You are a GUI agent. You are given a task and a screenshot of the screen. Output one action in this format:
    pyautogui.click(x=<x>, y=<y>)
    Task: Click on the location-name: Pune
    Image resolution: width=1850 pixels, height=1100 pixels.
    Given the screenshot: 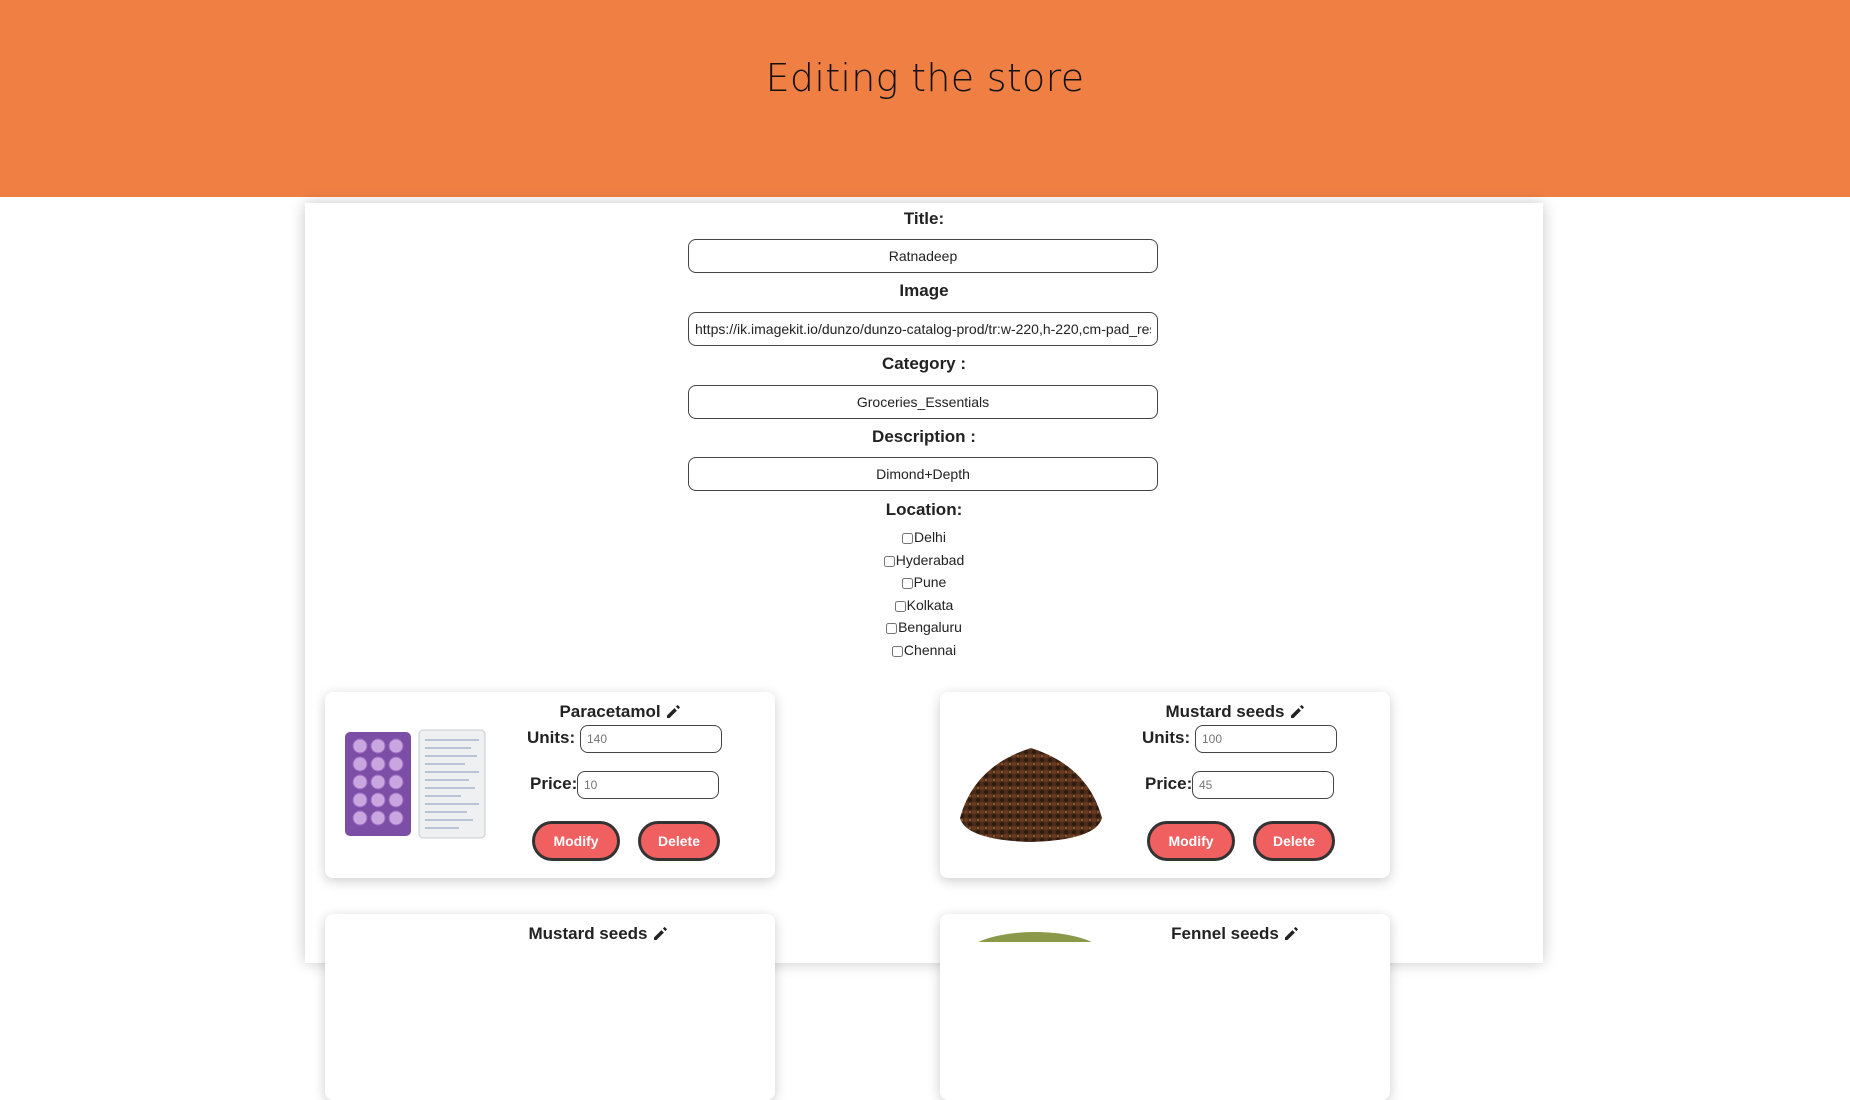 What is the action you would take?
    pyautogui.click(x=930, y=582)
    